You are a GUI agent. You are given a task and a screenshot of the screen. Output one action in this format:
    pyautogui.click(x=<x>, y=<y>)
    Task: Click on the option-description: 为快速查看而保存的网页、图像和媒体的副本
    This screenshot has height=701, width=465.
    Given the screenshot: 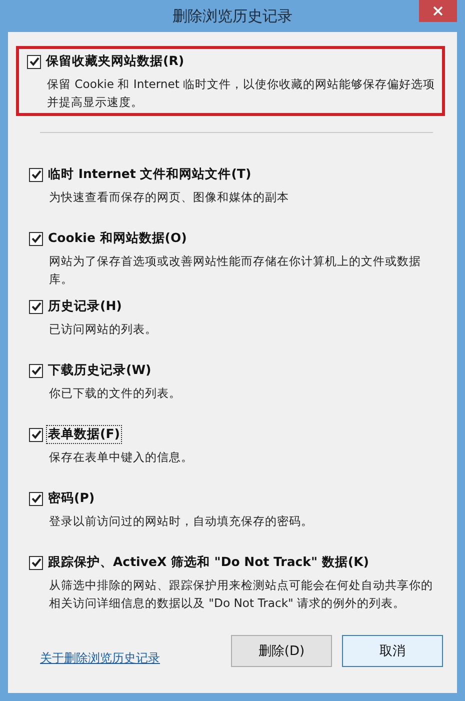 What is the action you would take?
    pyautogui.click(x=169, y=197)
    